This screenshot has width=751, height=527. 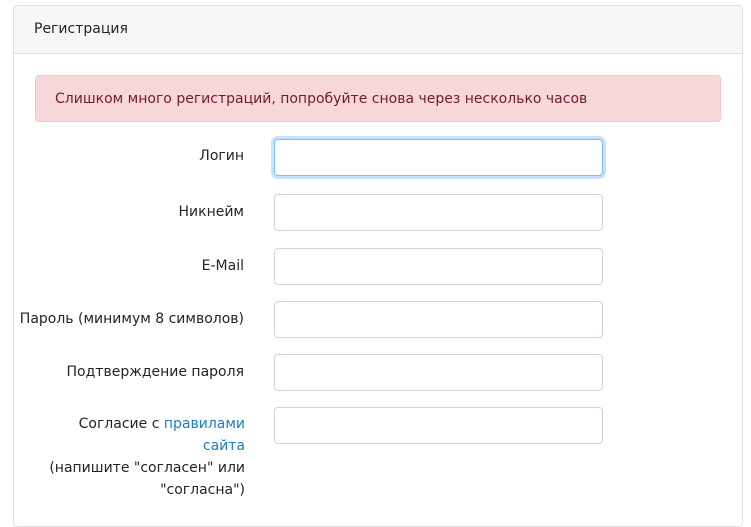 What do you see at coordinates (438, 372) in the screenshot?
I see `confirm-password-input` at bounding box center [438, 372].